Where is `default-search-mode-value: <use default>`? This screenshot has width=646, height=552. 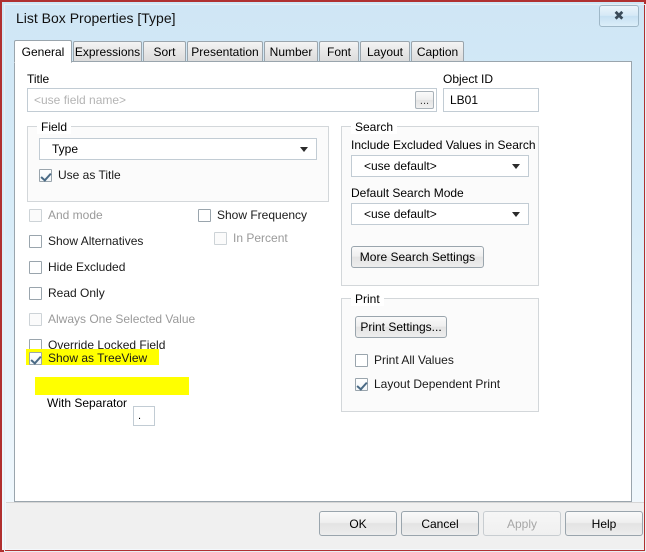 default-search-mode-value: <use default> is located at coordinates (400, 214).